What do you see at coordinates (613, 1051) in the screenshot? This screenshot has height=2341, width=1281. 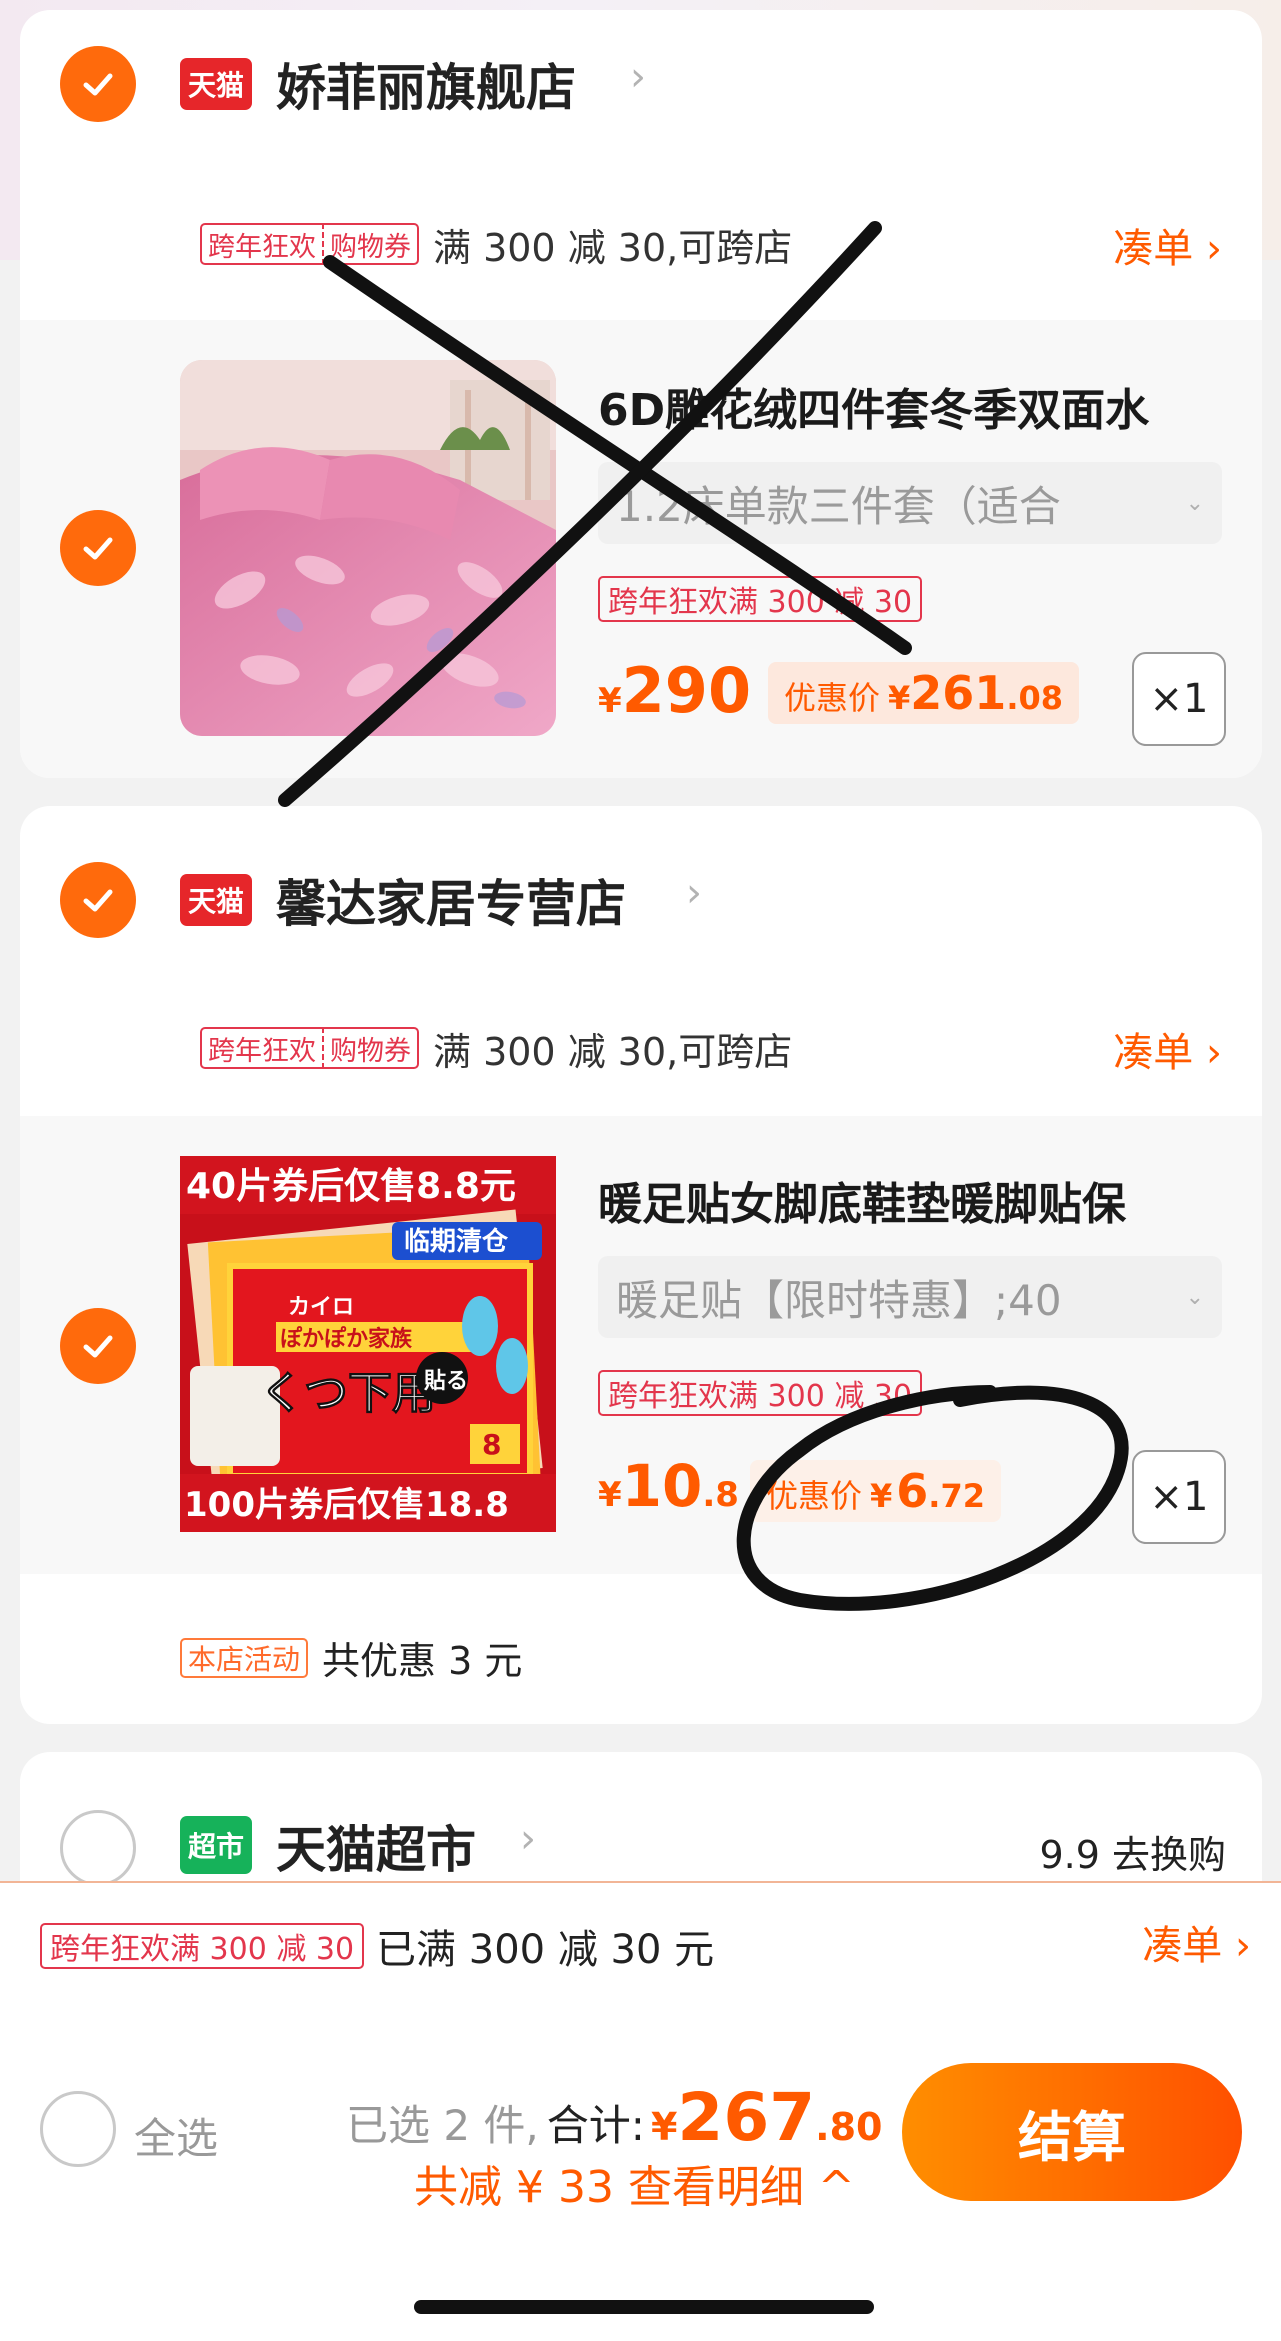 I see `shop-2-promo-text: 满 300 减 30,可跨店` at bounding box center [613, 1051].